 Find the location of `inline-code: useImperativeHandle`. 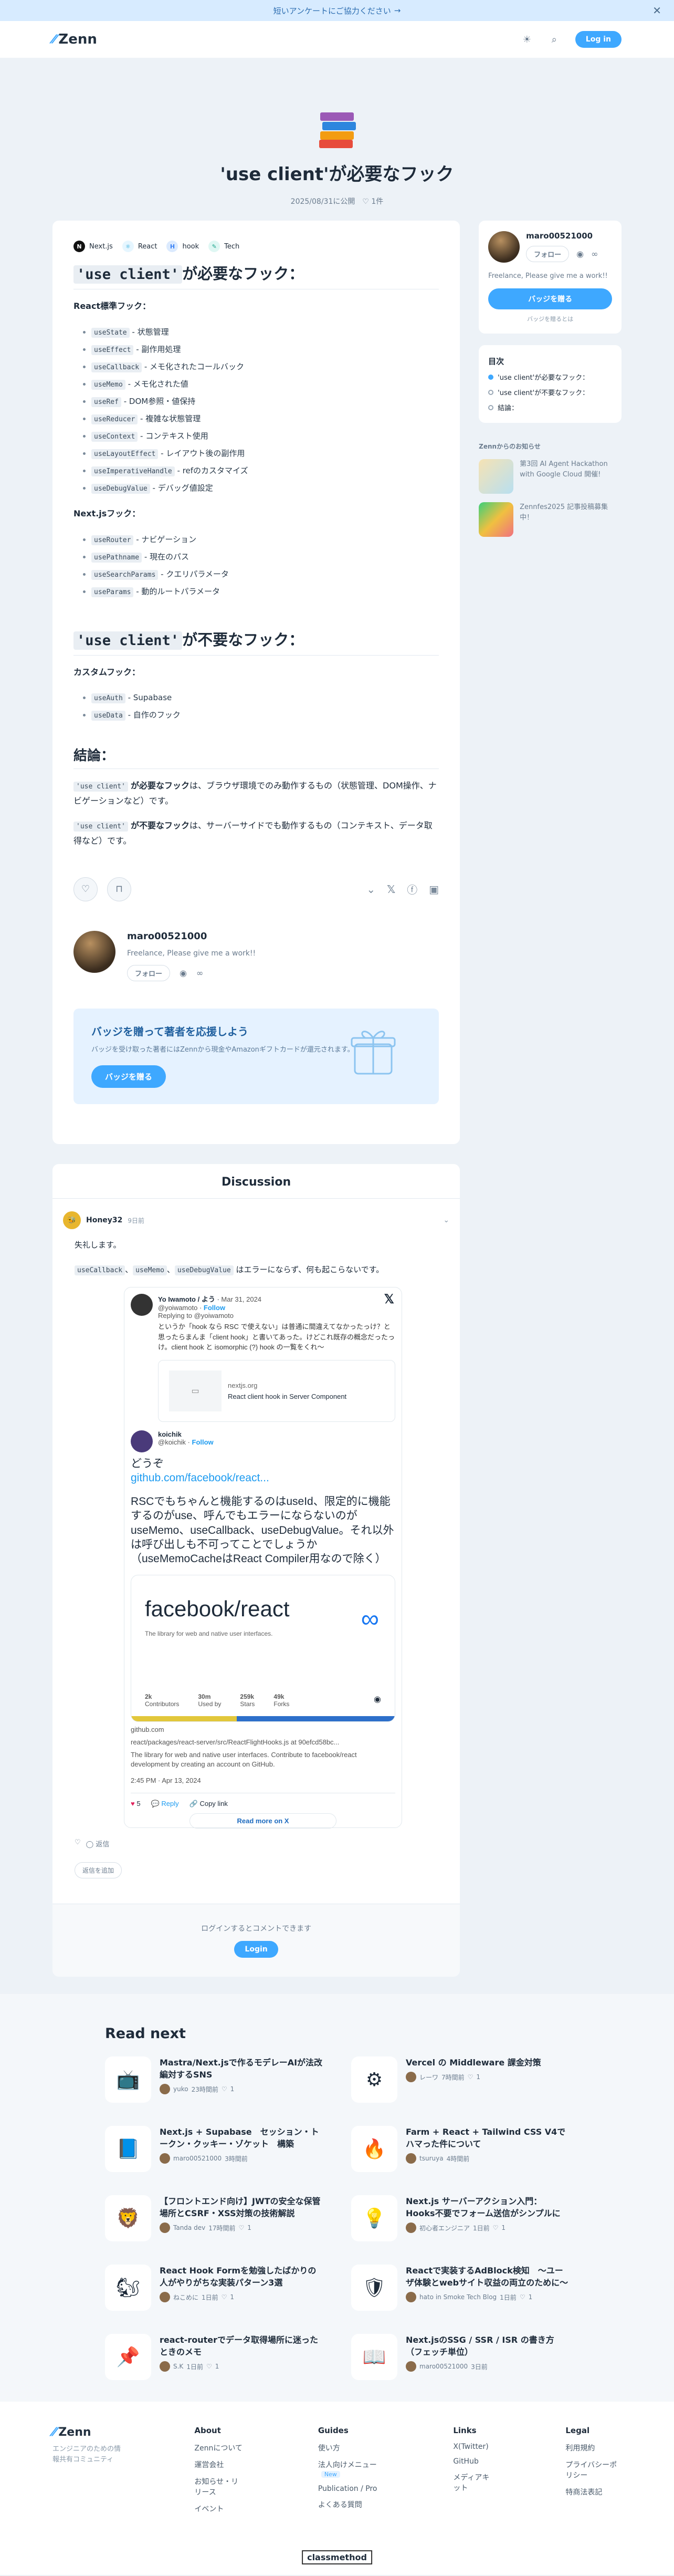

inline-code: useImperativeHandle is located at coordinates (133, 471).